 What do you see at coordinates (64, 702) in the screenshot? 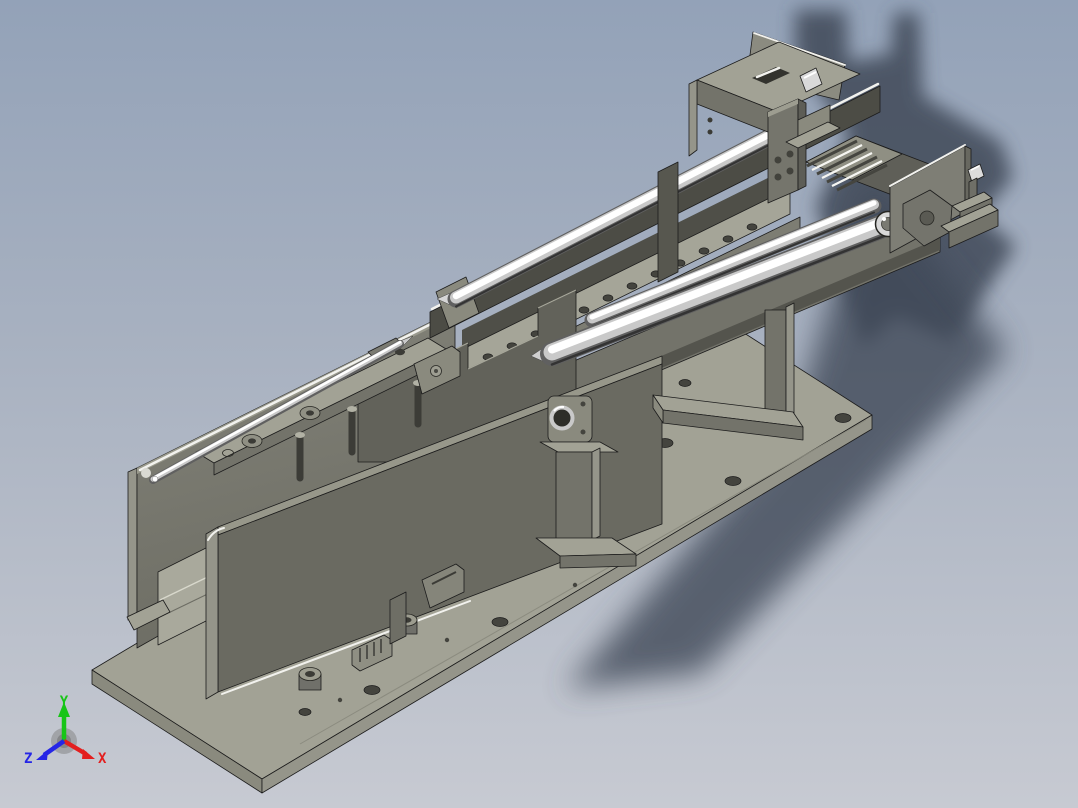
I see `y-axis-label: Y` at bounding box center [64, 702].